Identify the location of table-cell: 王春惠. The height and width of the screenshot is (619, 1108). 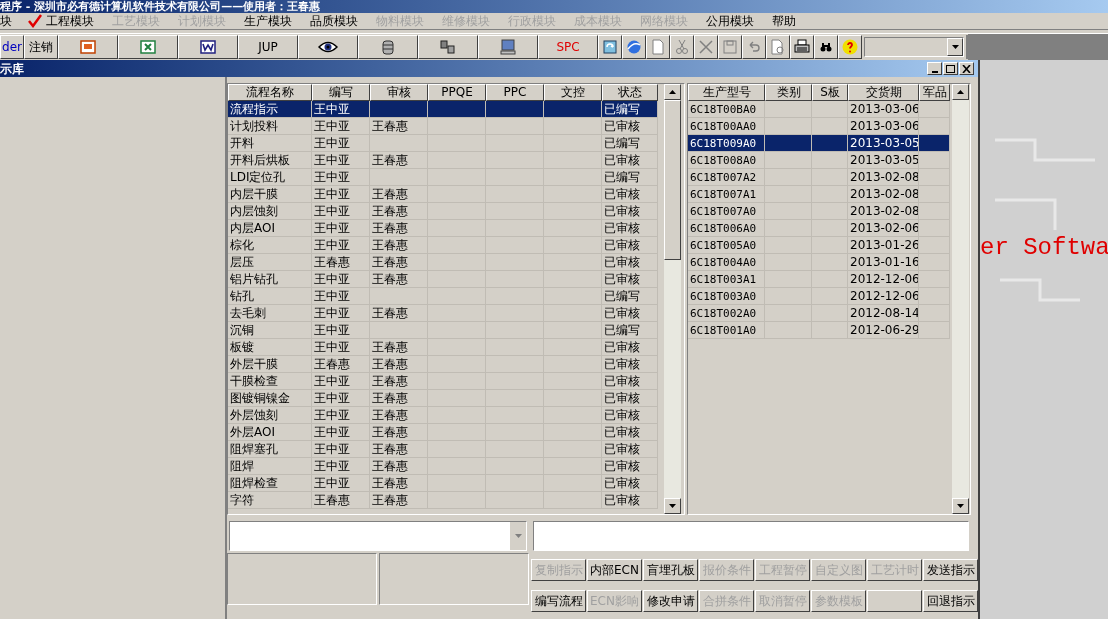
(390, 279).